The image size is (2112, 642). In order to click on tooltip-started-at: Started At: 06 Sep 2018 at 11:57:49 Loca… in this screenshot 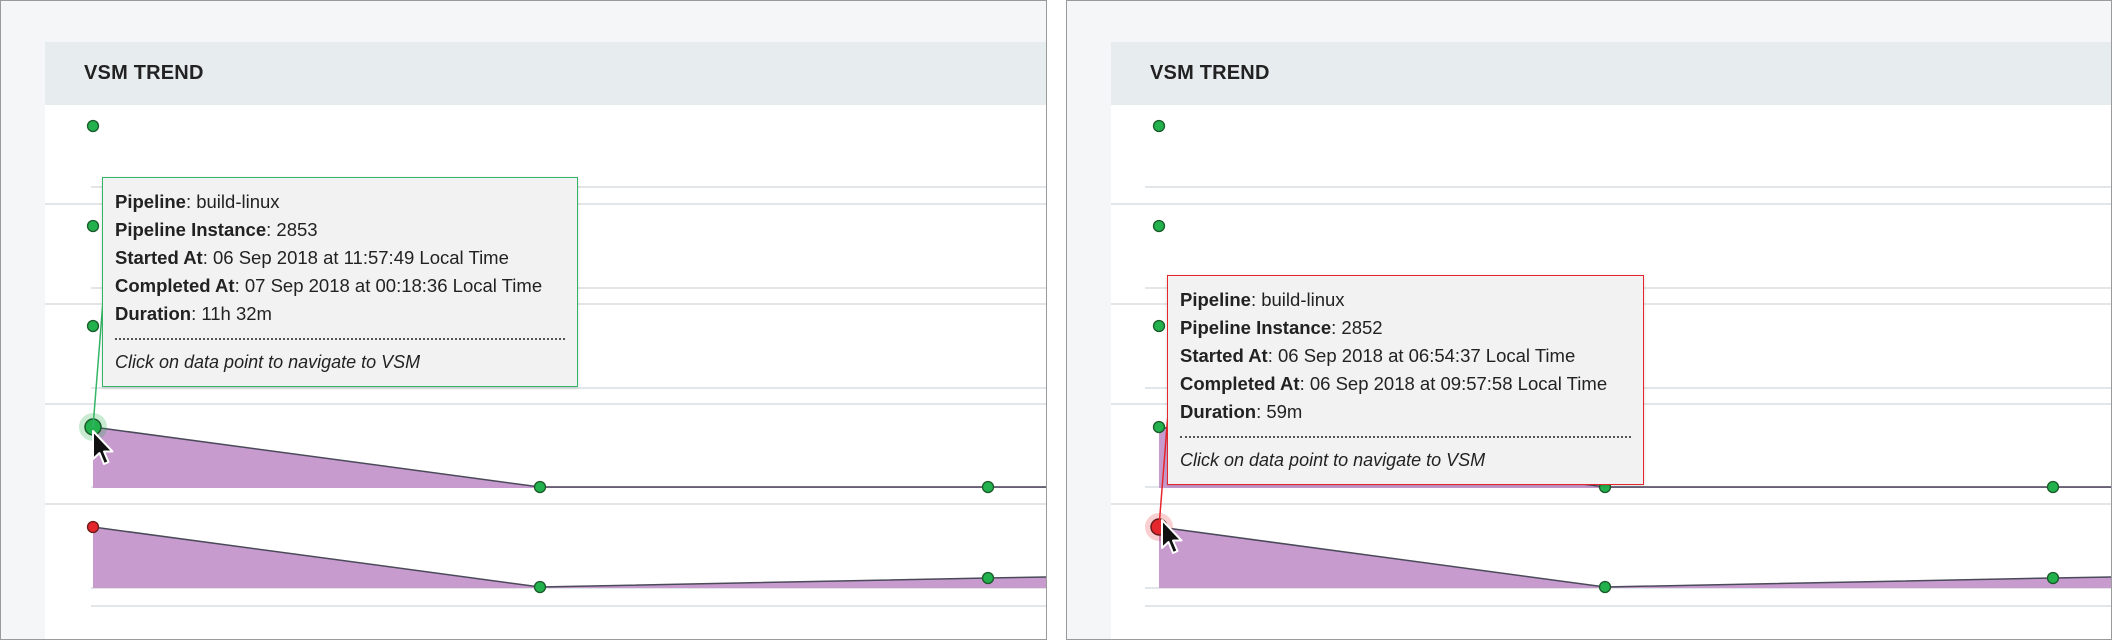, I will do `click(312, 257)`.